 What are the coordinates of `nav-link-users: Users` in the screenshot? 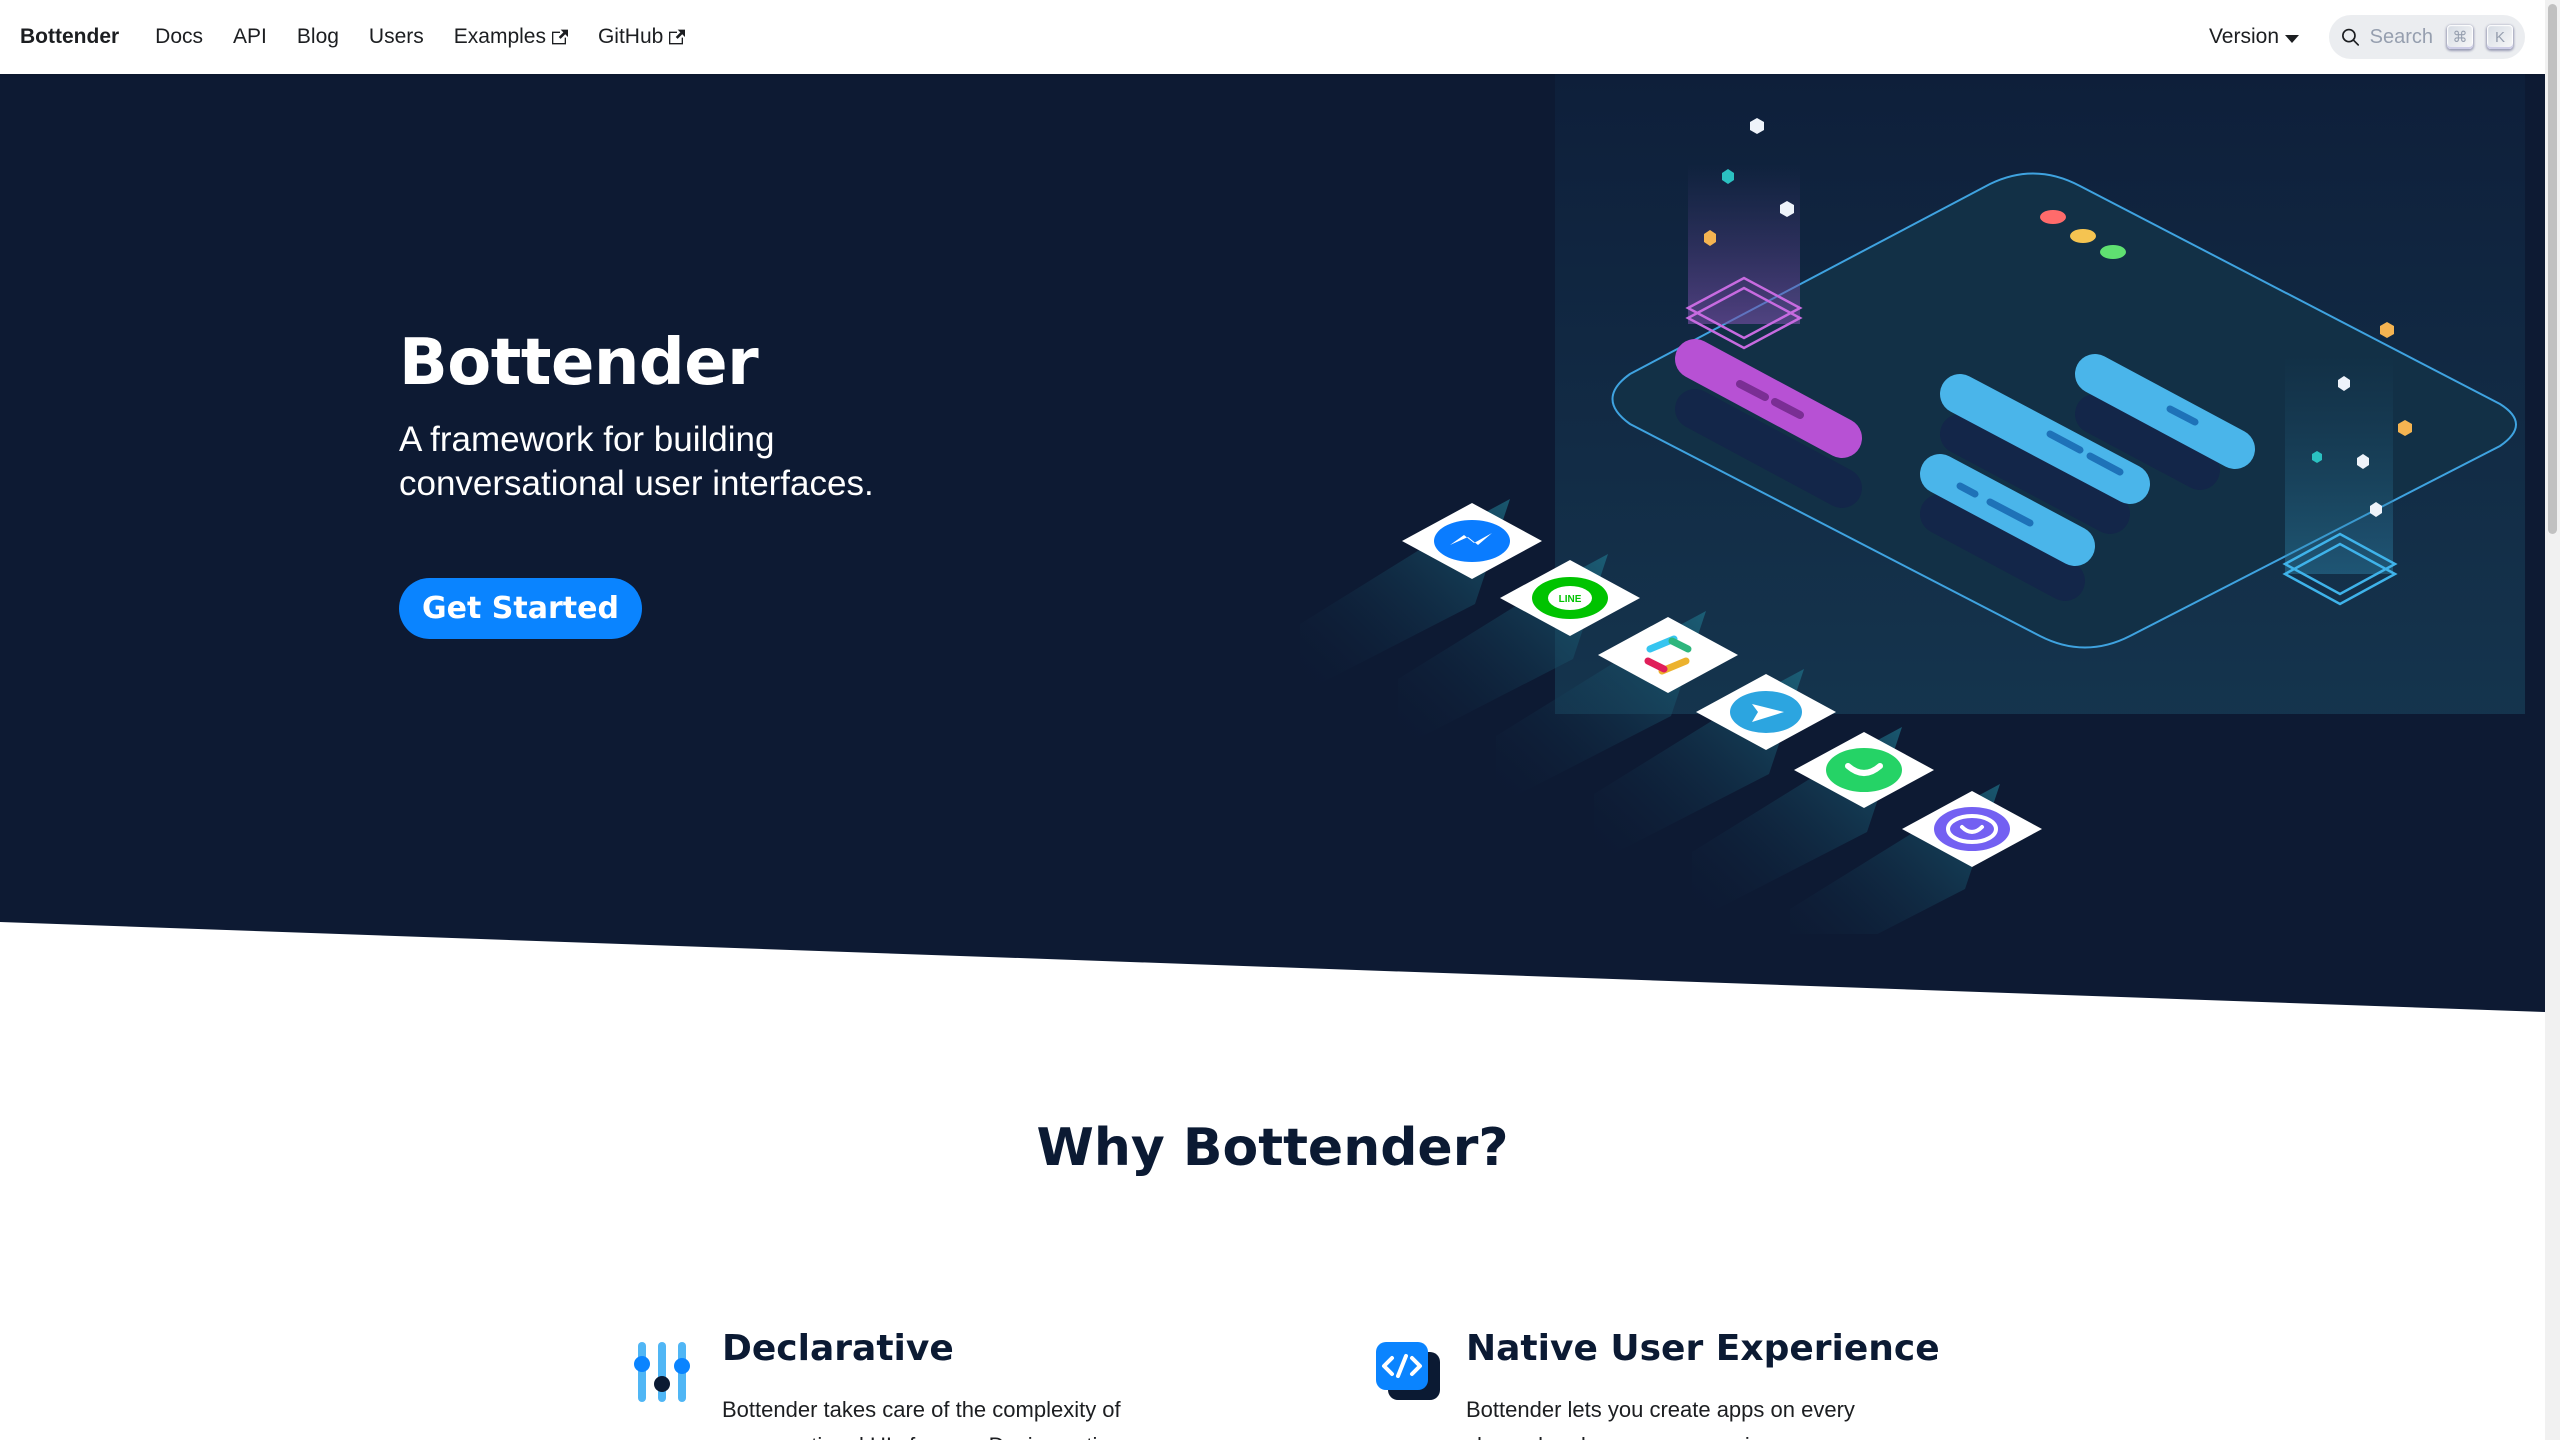 It's located at (396, 37).